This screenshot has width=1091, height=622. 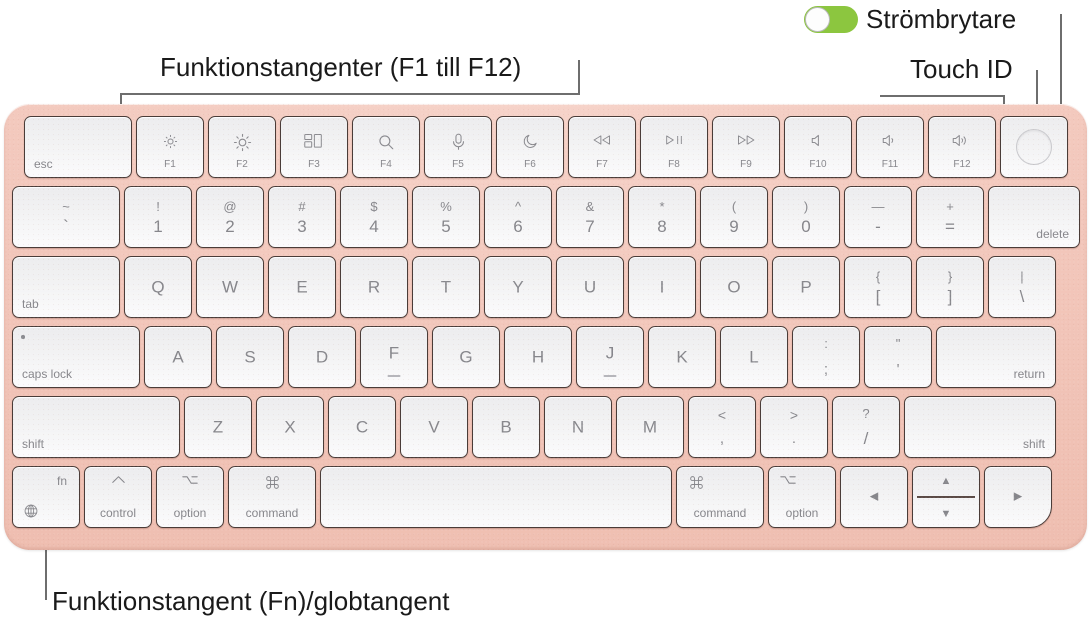 I want to click on key-f: F, so click(x=394, y=357).